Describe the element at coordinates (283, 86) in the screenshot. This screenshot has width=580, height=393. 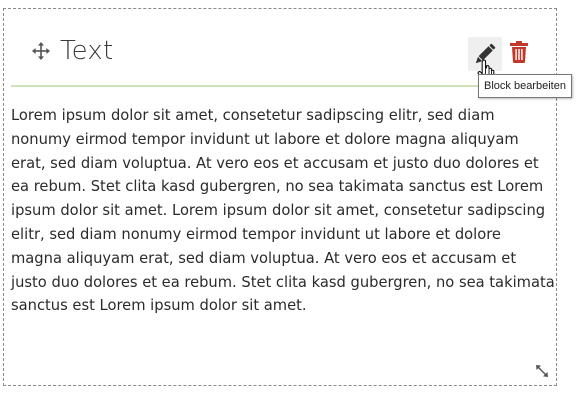
I see `header-divider` at that location.